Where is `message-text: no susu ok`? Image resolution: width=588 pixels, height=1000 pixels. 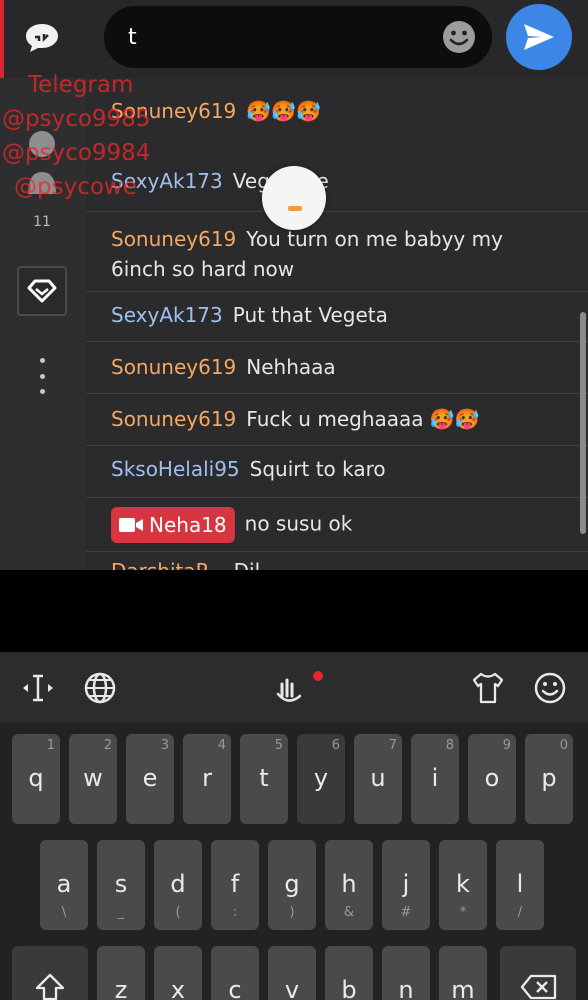
message-text: no susu ok is located at coordinates (298, 523).